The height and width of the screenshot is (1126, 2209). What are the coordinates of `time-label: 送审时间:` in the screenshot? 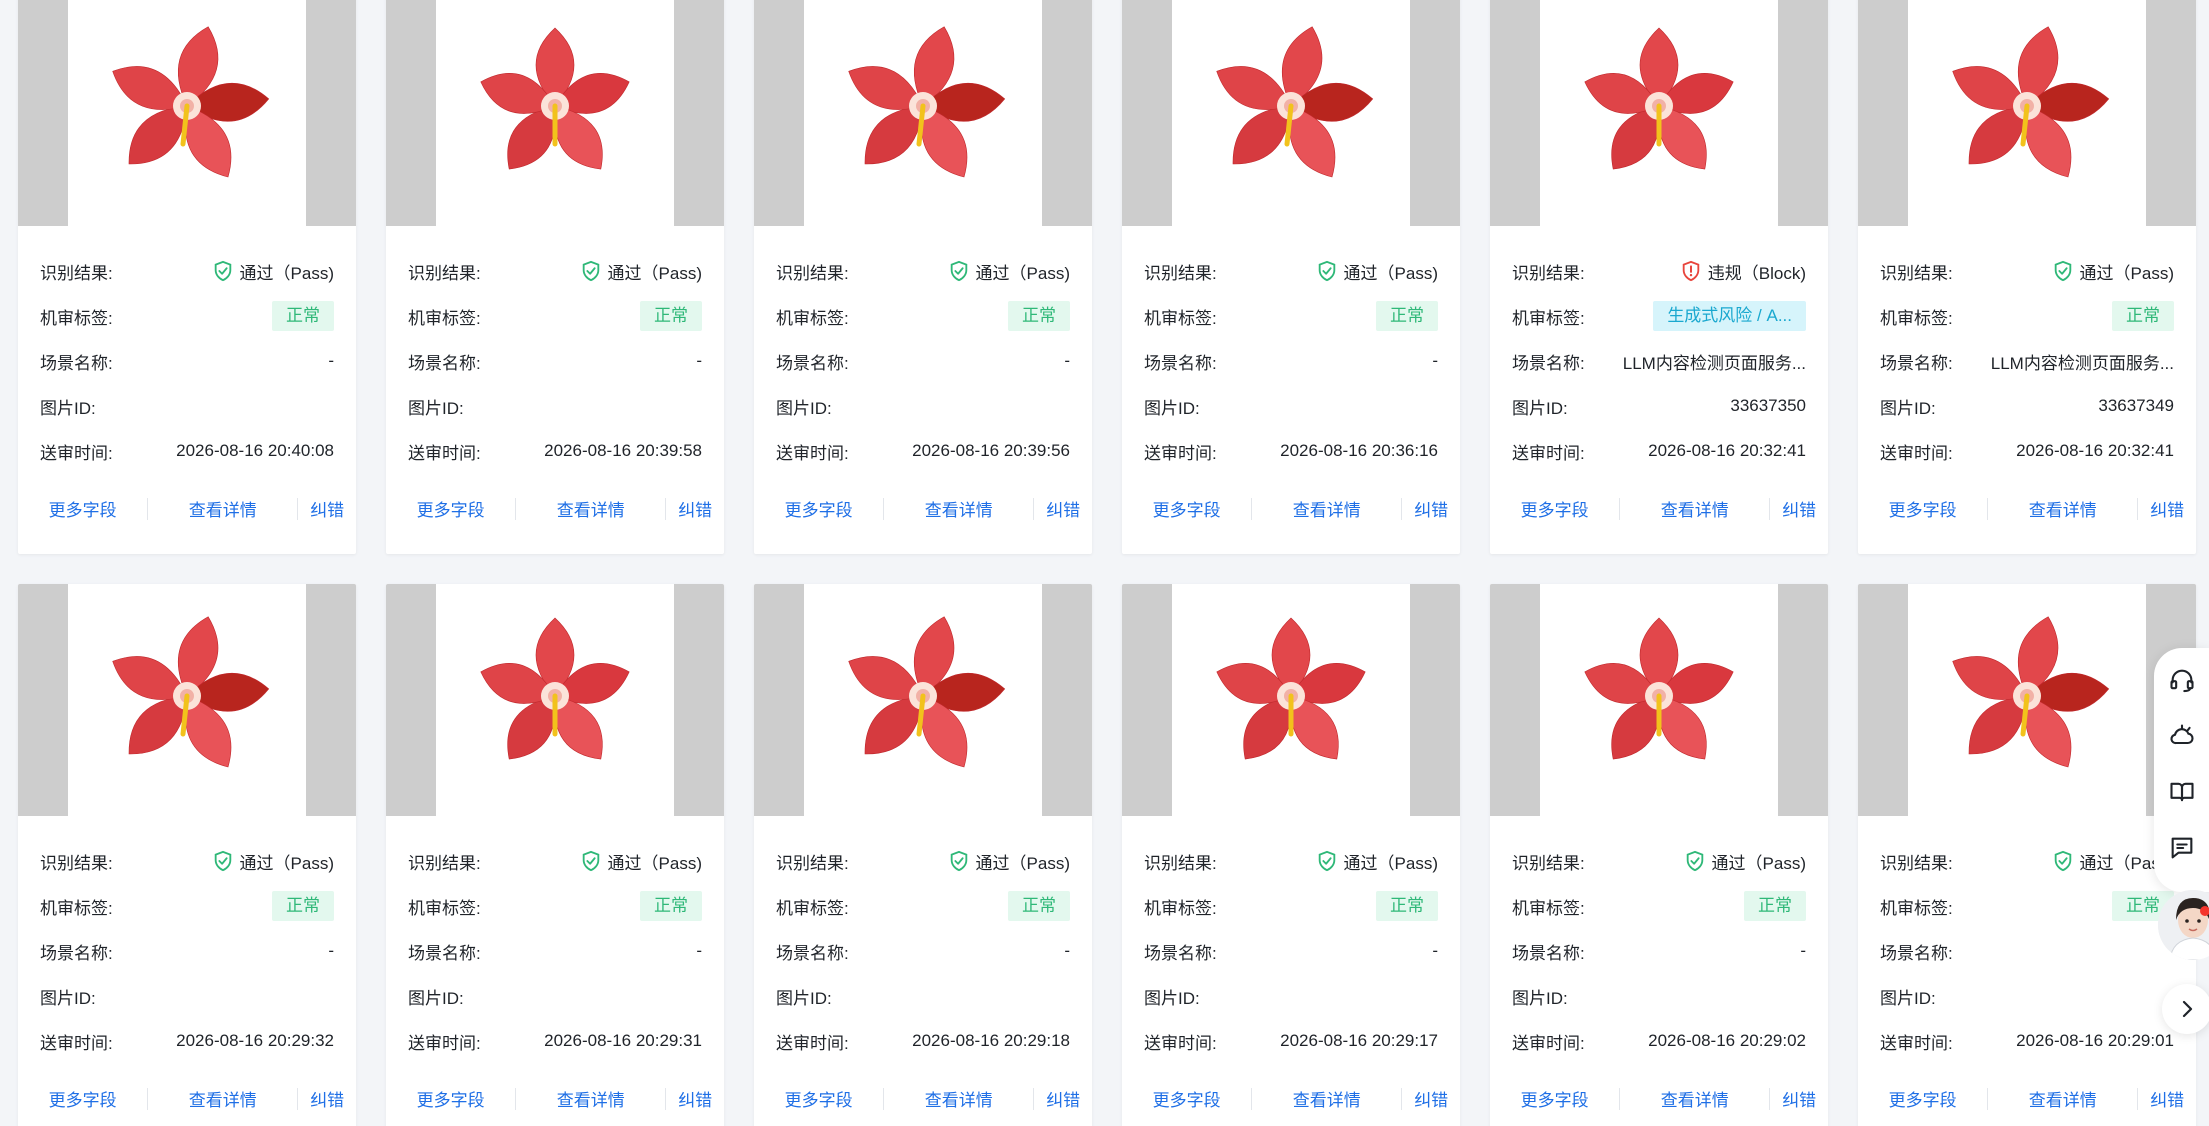 It's located at (1180, 1043).